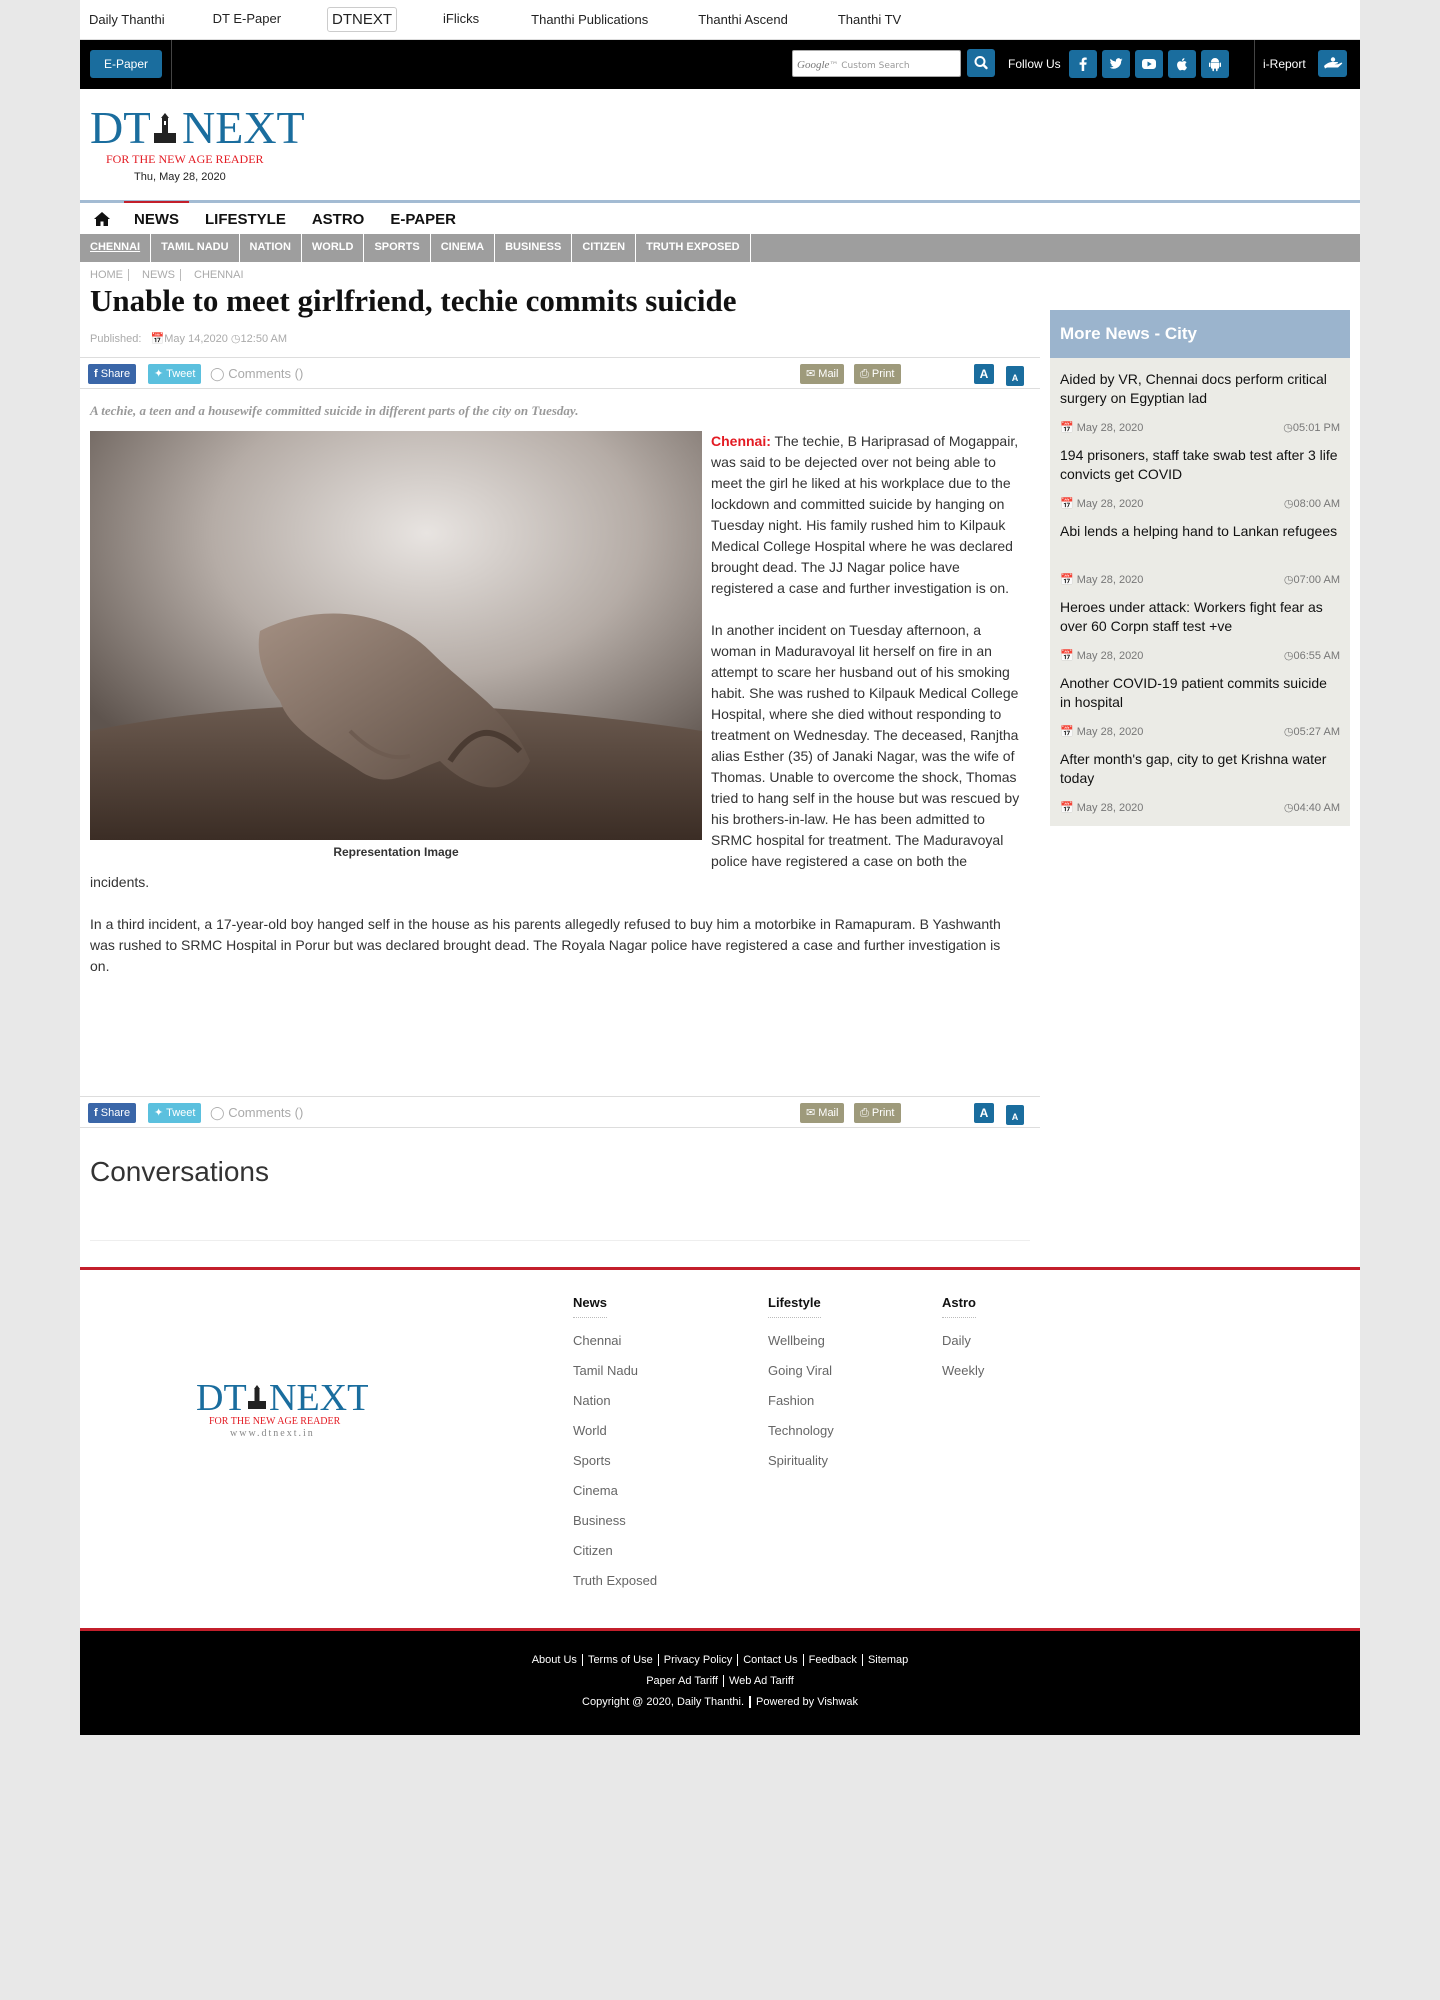 The width and height of the screenshot is (1440, 2000). What do you see at coordinates (397, 248) in the screenshot?
I see `subnav-item-sports: SPORTS` at bounding box center [397, 248].